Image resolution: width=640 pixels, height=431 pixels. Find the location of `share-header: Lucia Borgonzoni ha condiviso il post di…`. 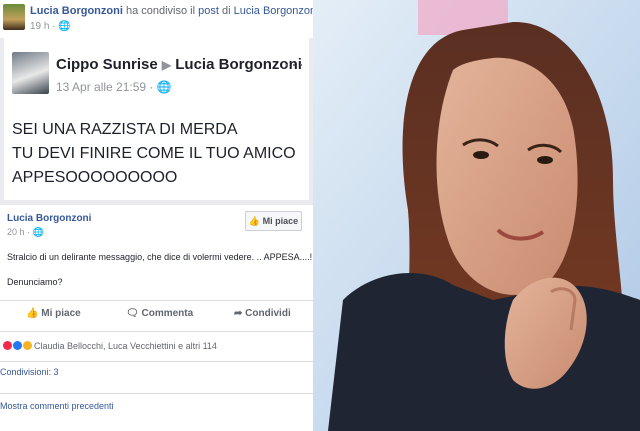

share-header: Lucia Borgonzoni ha condiviso il post di… is located at coordinates (156, 19).